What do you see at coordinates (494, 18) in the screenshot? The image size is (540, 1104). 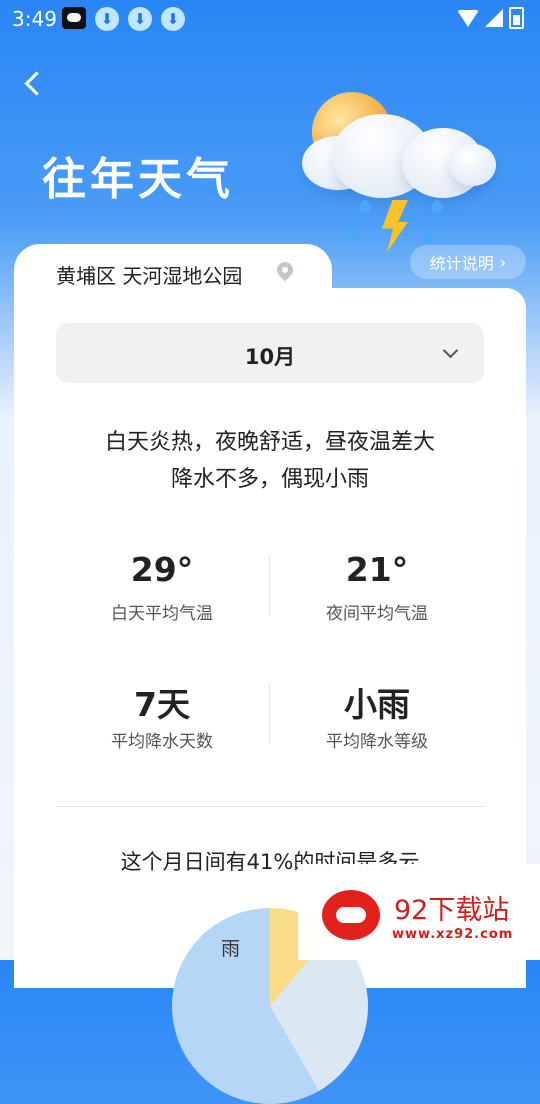 I see `signal-icon` at bounding box center [494, 18].